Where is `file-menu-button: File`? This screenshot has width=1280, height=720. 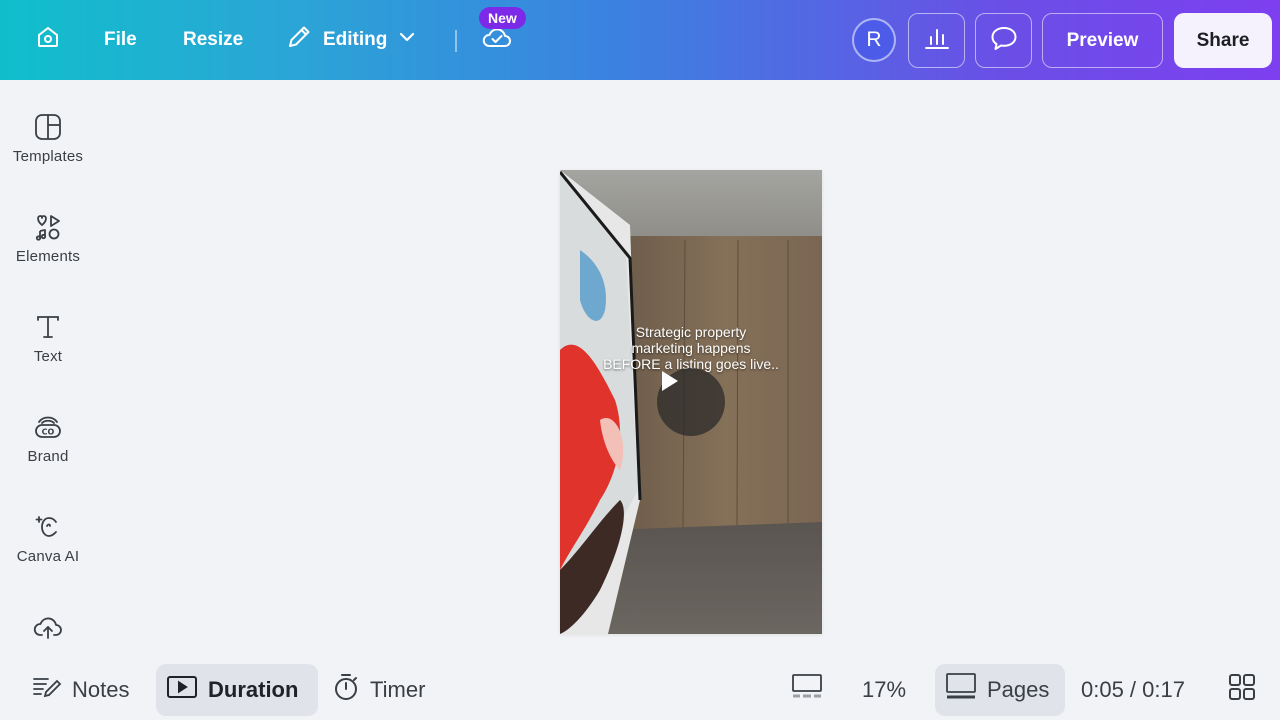 file-menu-button: File is located at coordinates (120, 40).